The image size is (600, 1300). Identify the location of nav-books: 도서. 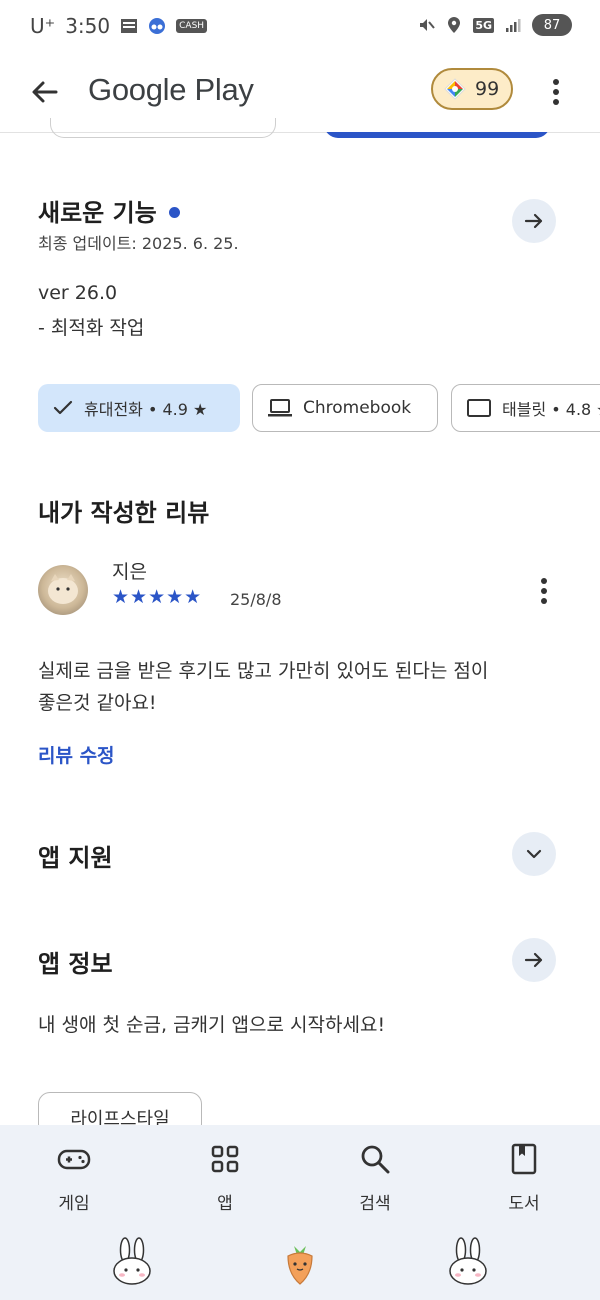
(524, 1177).